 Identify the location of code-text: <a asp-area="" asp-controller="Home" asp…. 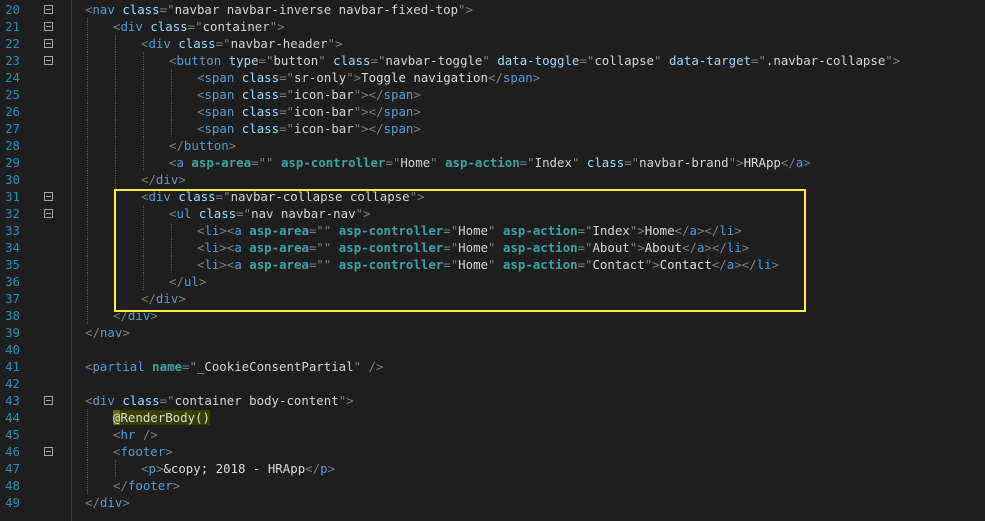
(490, 162).